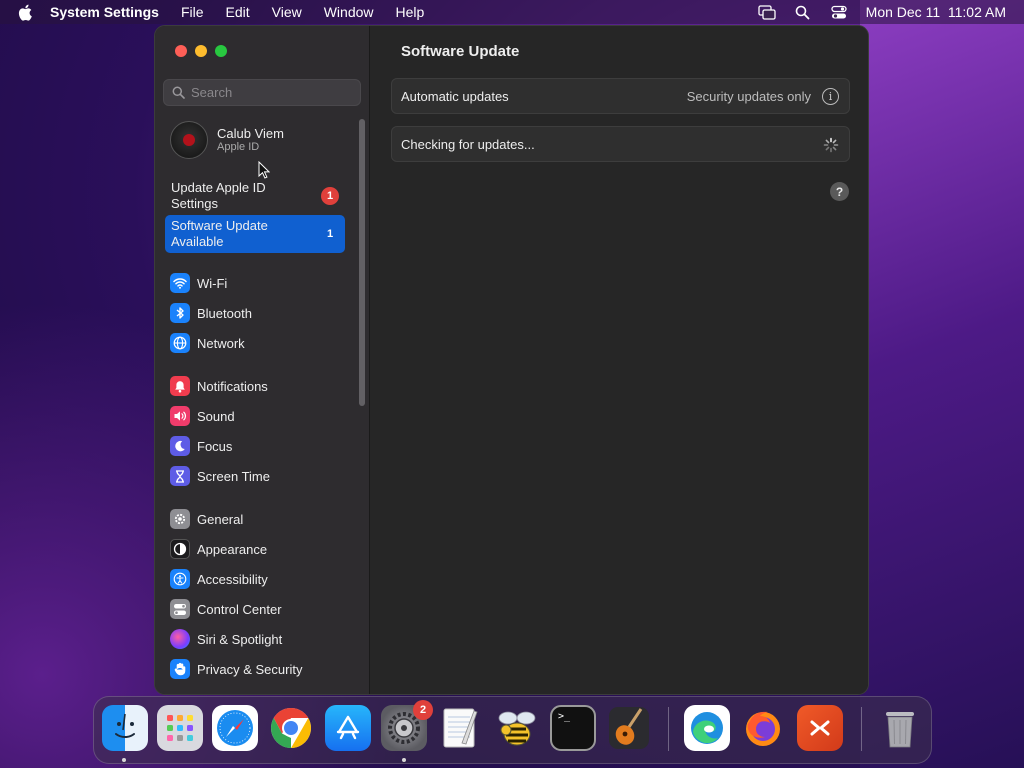 The width and height of the screenshot is (1024, 768). What do you see at coordinates (250, 133) in the screenshot?
I see `account-name: Calub Viem` at bounding box center [250, 133].